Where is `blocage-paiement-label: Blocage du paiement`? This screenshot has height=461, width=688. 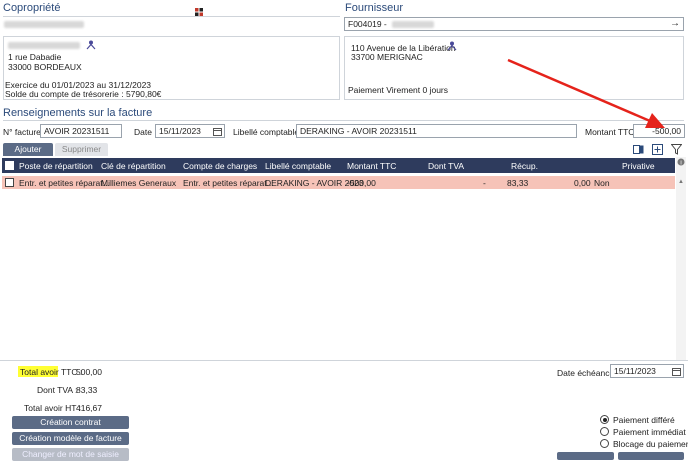
blocage-paiement-label: Blocage du paiement is located at coordinates (650, 444).